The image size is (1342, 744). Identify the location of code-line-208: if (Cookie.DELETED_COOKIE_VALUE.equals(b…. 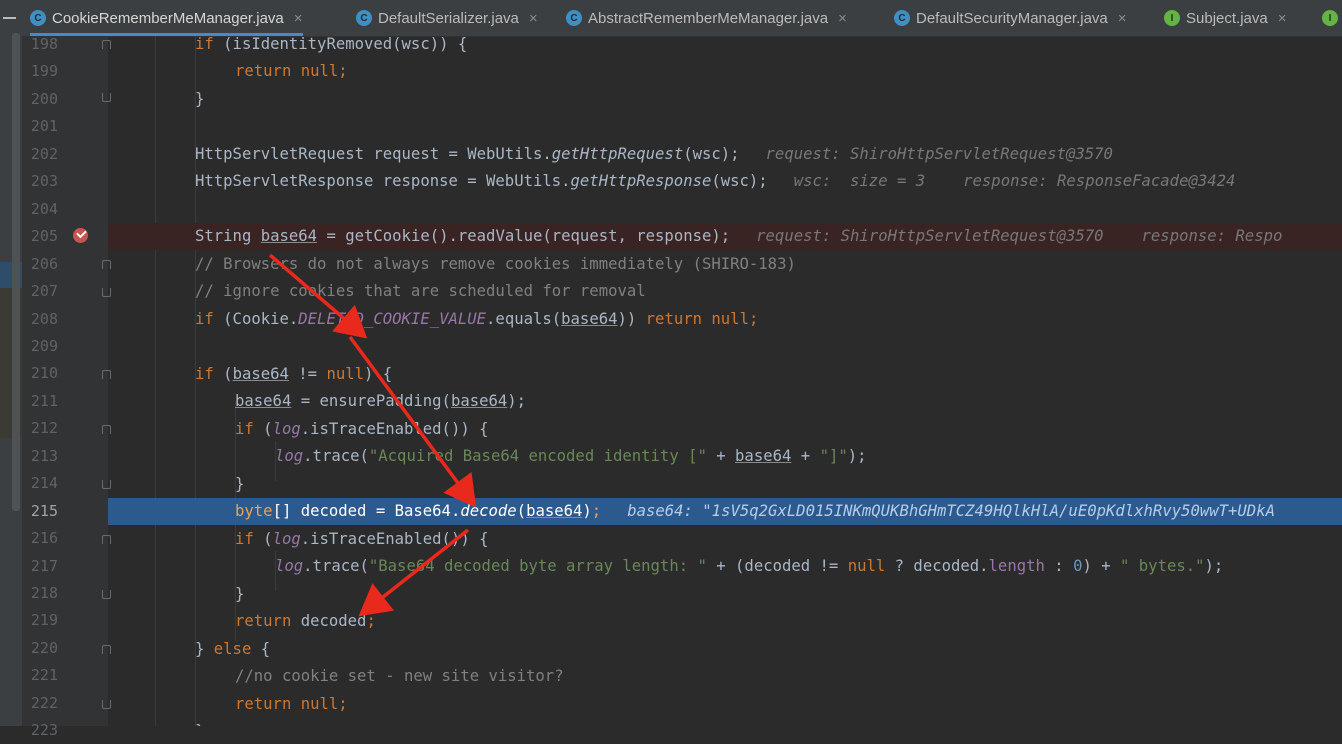
(725, 319).